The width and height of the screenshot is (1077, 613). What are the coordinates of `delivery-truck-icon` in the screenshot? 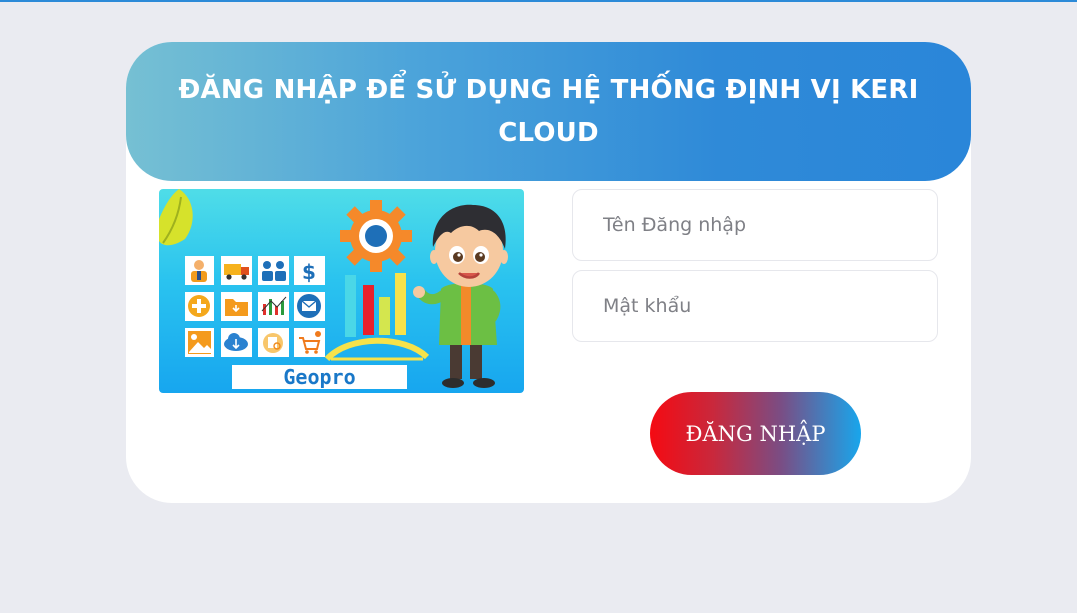 It's located at (236, 270).